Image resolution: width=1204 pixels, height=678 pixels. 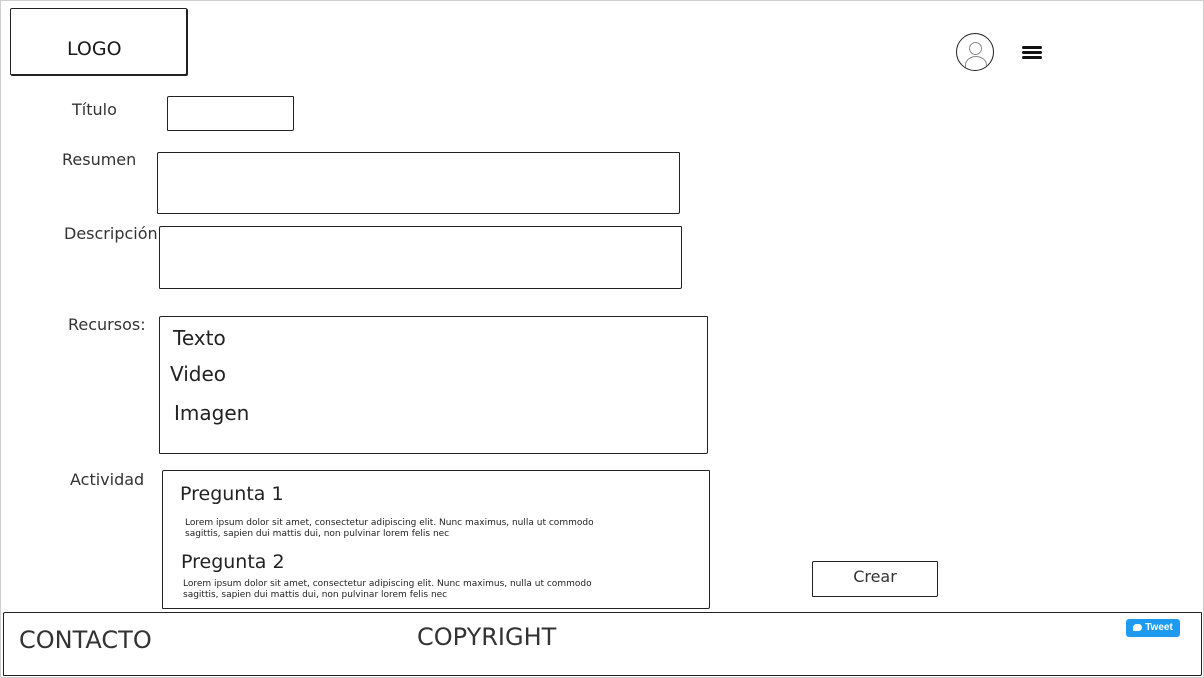 What do you see at coordinates (233, 562) in the screenshot?
I see `pregunta-2-title: Pregunta 2` at bounding box center [233, 562].